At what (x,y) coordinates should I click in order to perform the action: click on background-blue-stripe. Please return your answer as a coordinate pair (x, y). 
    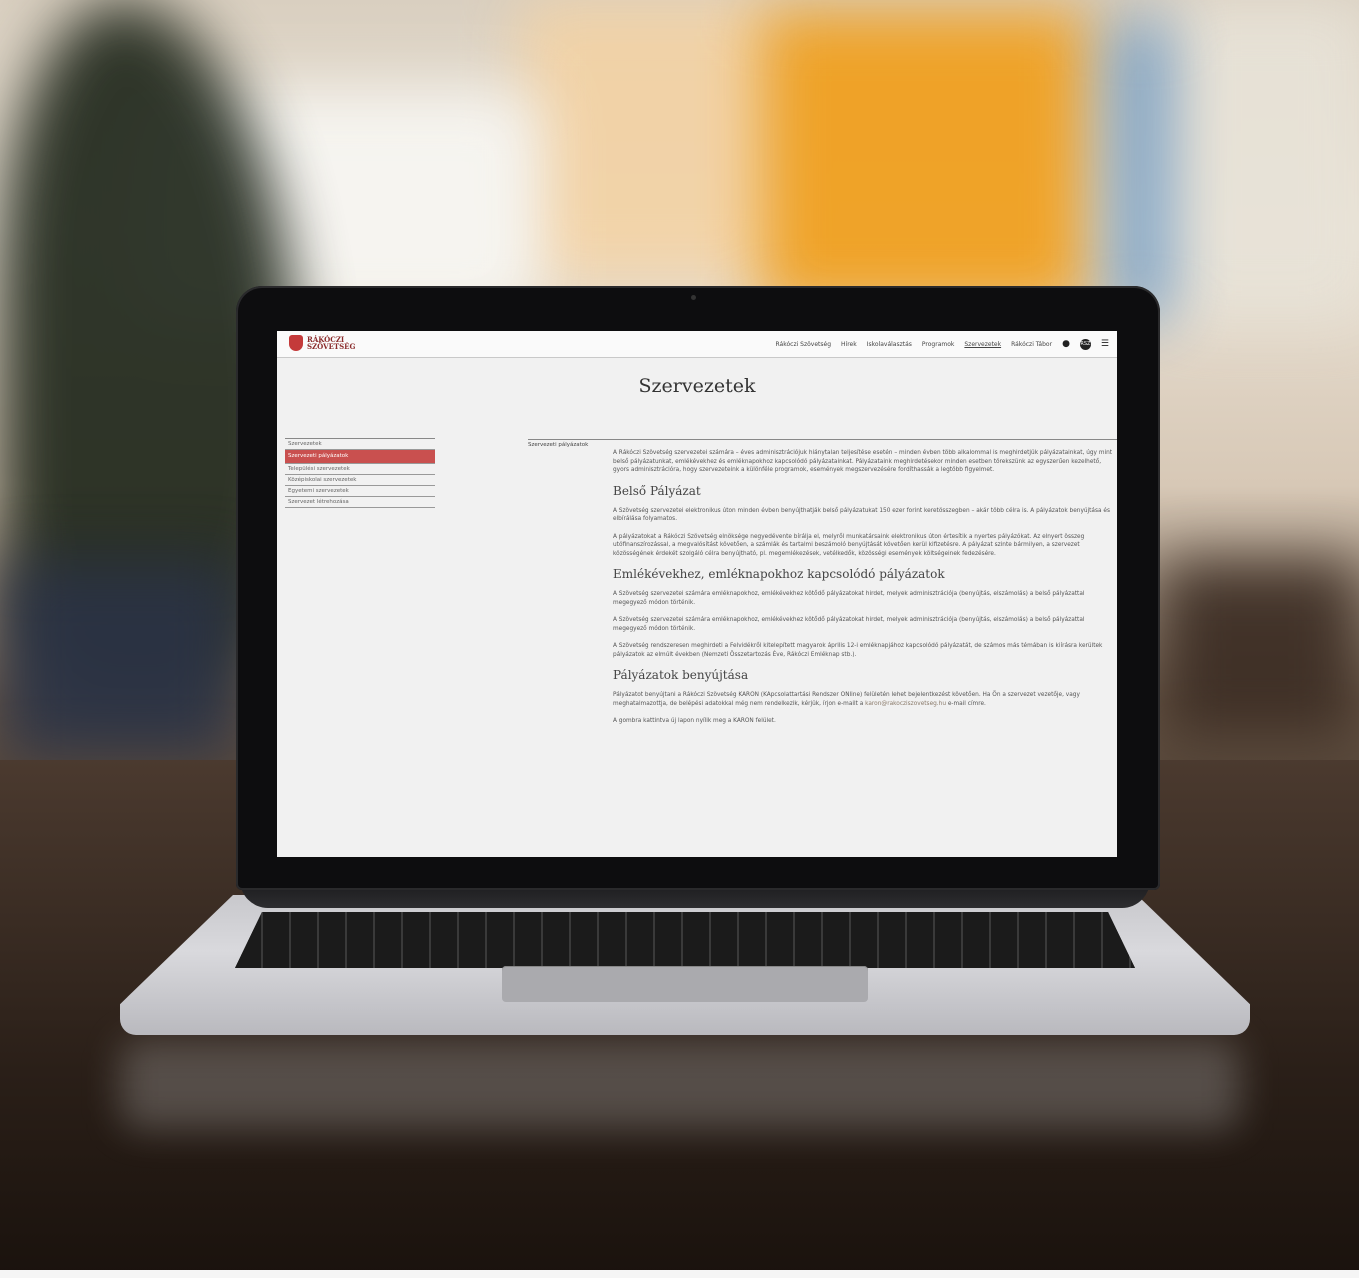
    Looking at the image, I should click on (1140, 170).